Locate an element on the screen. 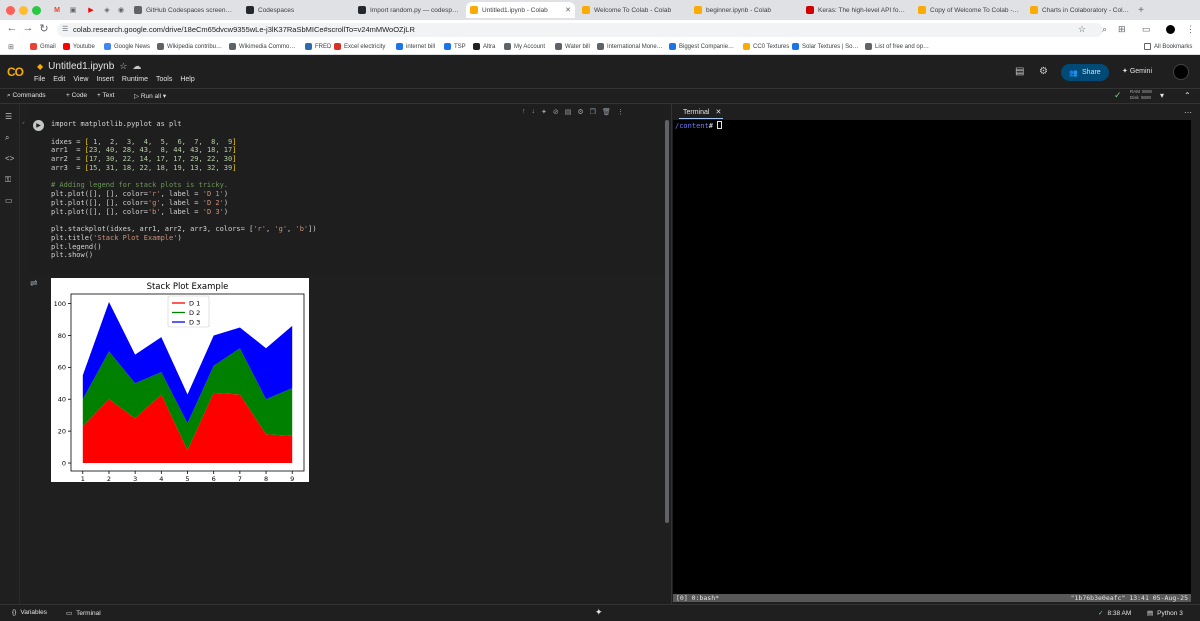 This screenshot has height=621, width=1200. output-actions-icon: ⇌ is located at coordinates (34, 283).